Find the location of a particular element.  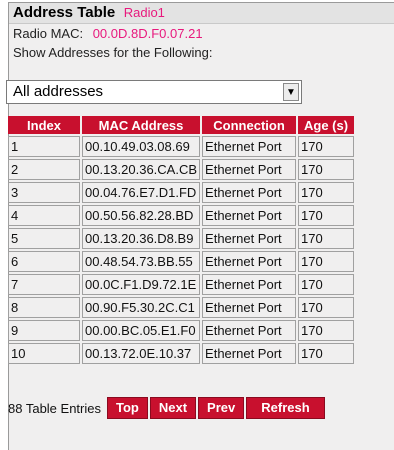

cell-mac-address: 00.90.F5.30.2C.C1 is located at coordinates (141, 307).